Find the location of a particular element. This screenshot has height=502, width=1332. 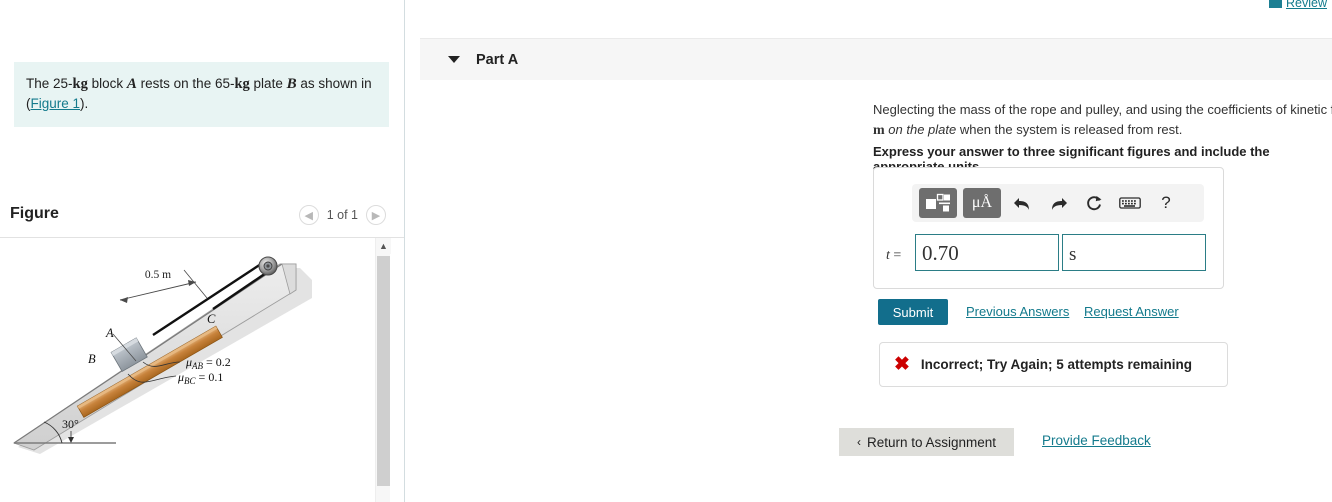

units-label: μÅ is located at coordinates (982, 202).